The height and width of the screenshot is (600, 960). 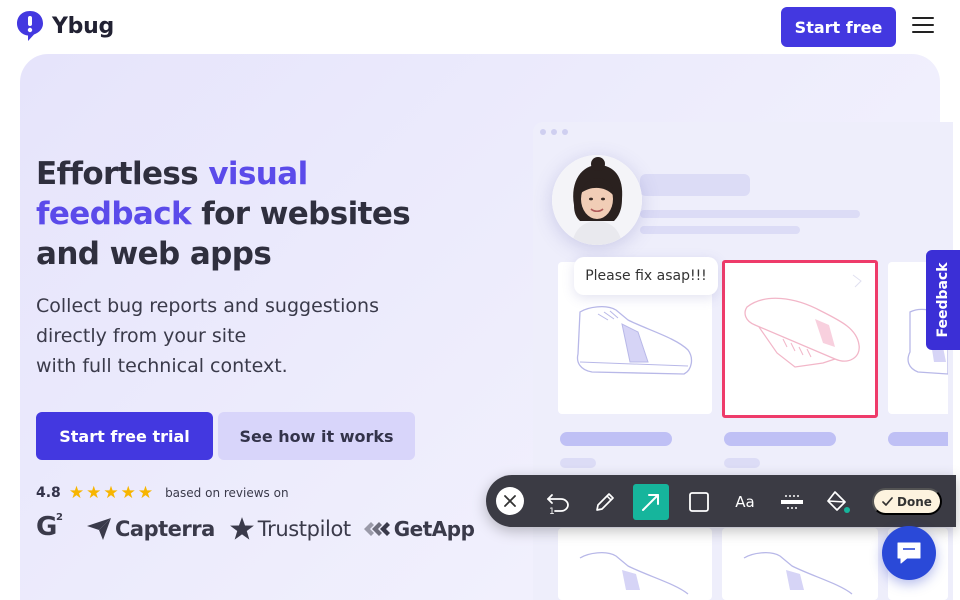 What do you see at coordinates (227, 493) in the screenshot?
I see `rating-caption: based on reviews on` at bounding box center [227, 493].